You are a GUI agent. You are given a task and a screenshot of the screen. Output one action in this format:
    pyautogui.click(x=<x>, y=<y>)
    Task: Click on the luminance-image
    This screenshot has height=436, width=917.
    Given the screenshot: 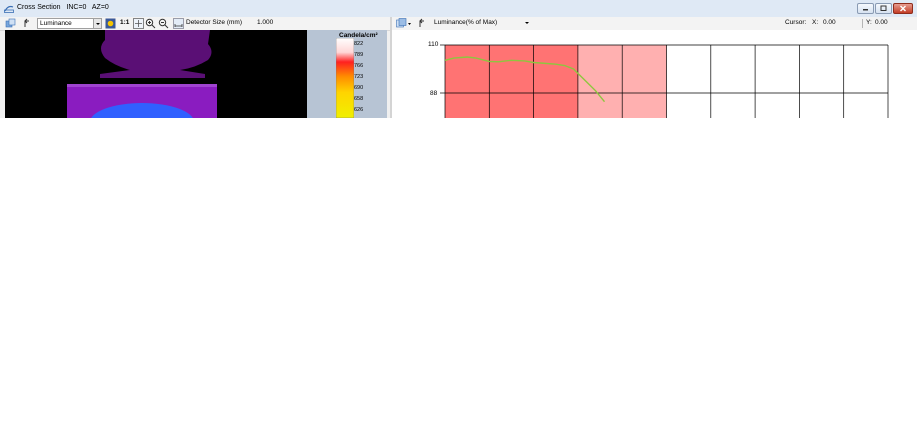 What is the action you would take?
    pyautogui.click(x=156, y=74)
    